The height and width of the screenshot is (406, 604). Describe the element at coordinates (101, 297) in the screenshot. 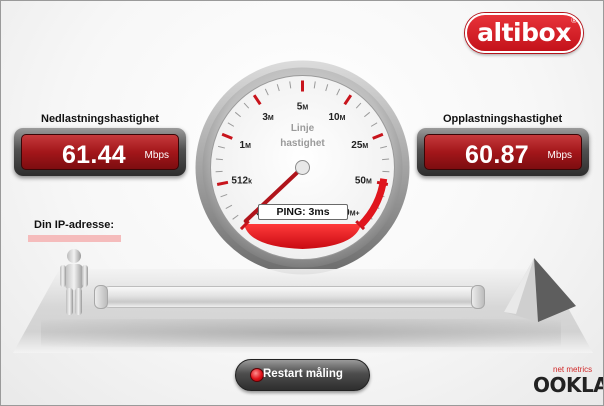

I see `tube-cap-left` at that location.